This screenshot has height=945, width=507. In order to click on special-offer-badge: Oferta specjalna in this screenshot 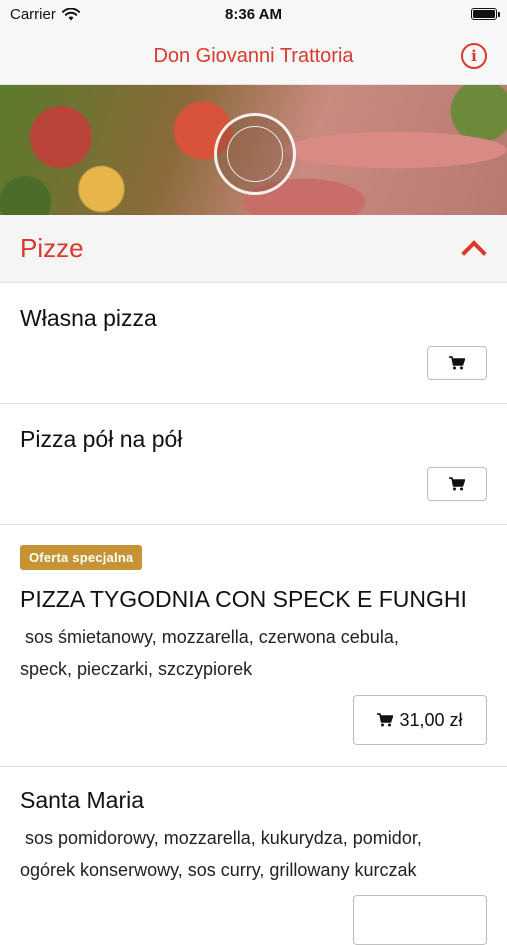, I will do `click(81, 557)`.